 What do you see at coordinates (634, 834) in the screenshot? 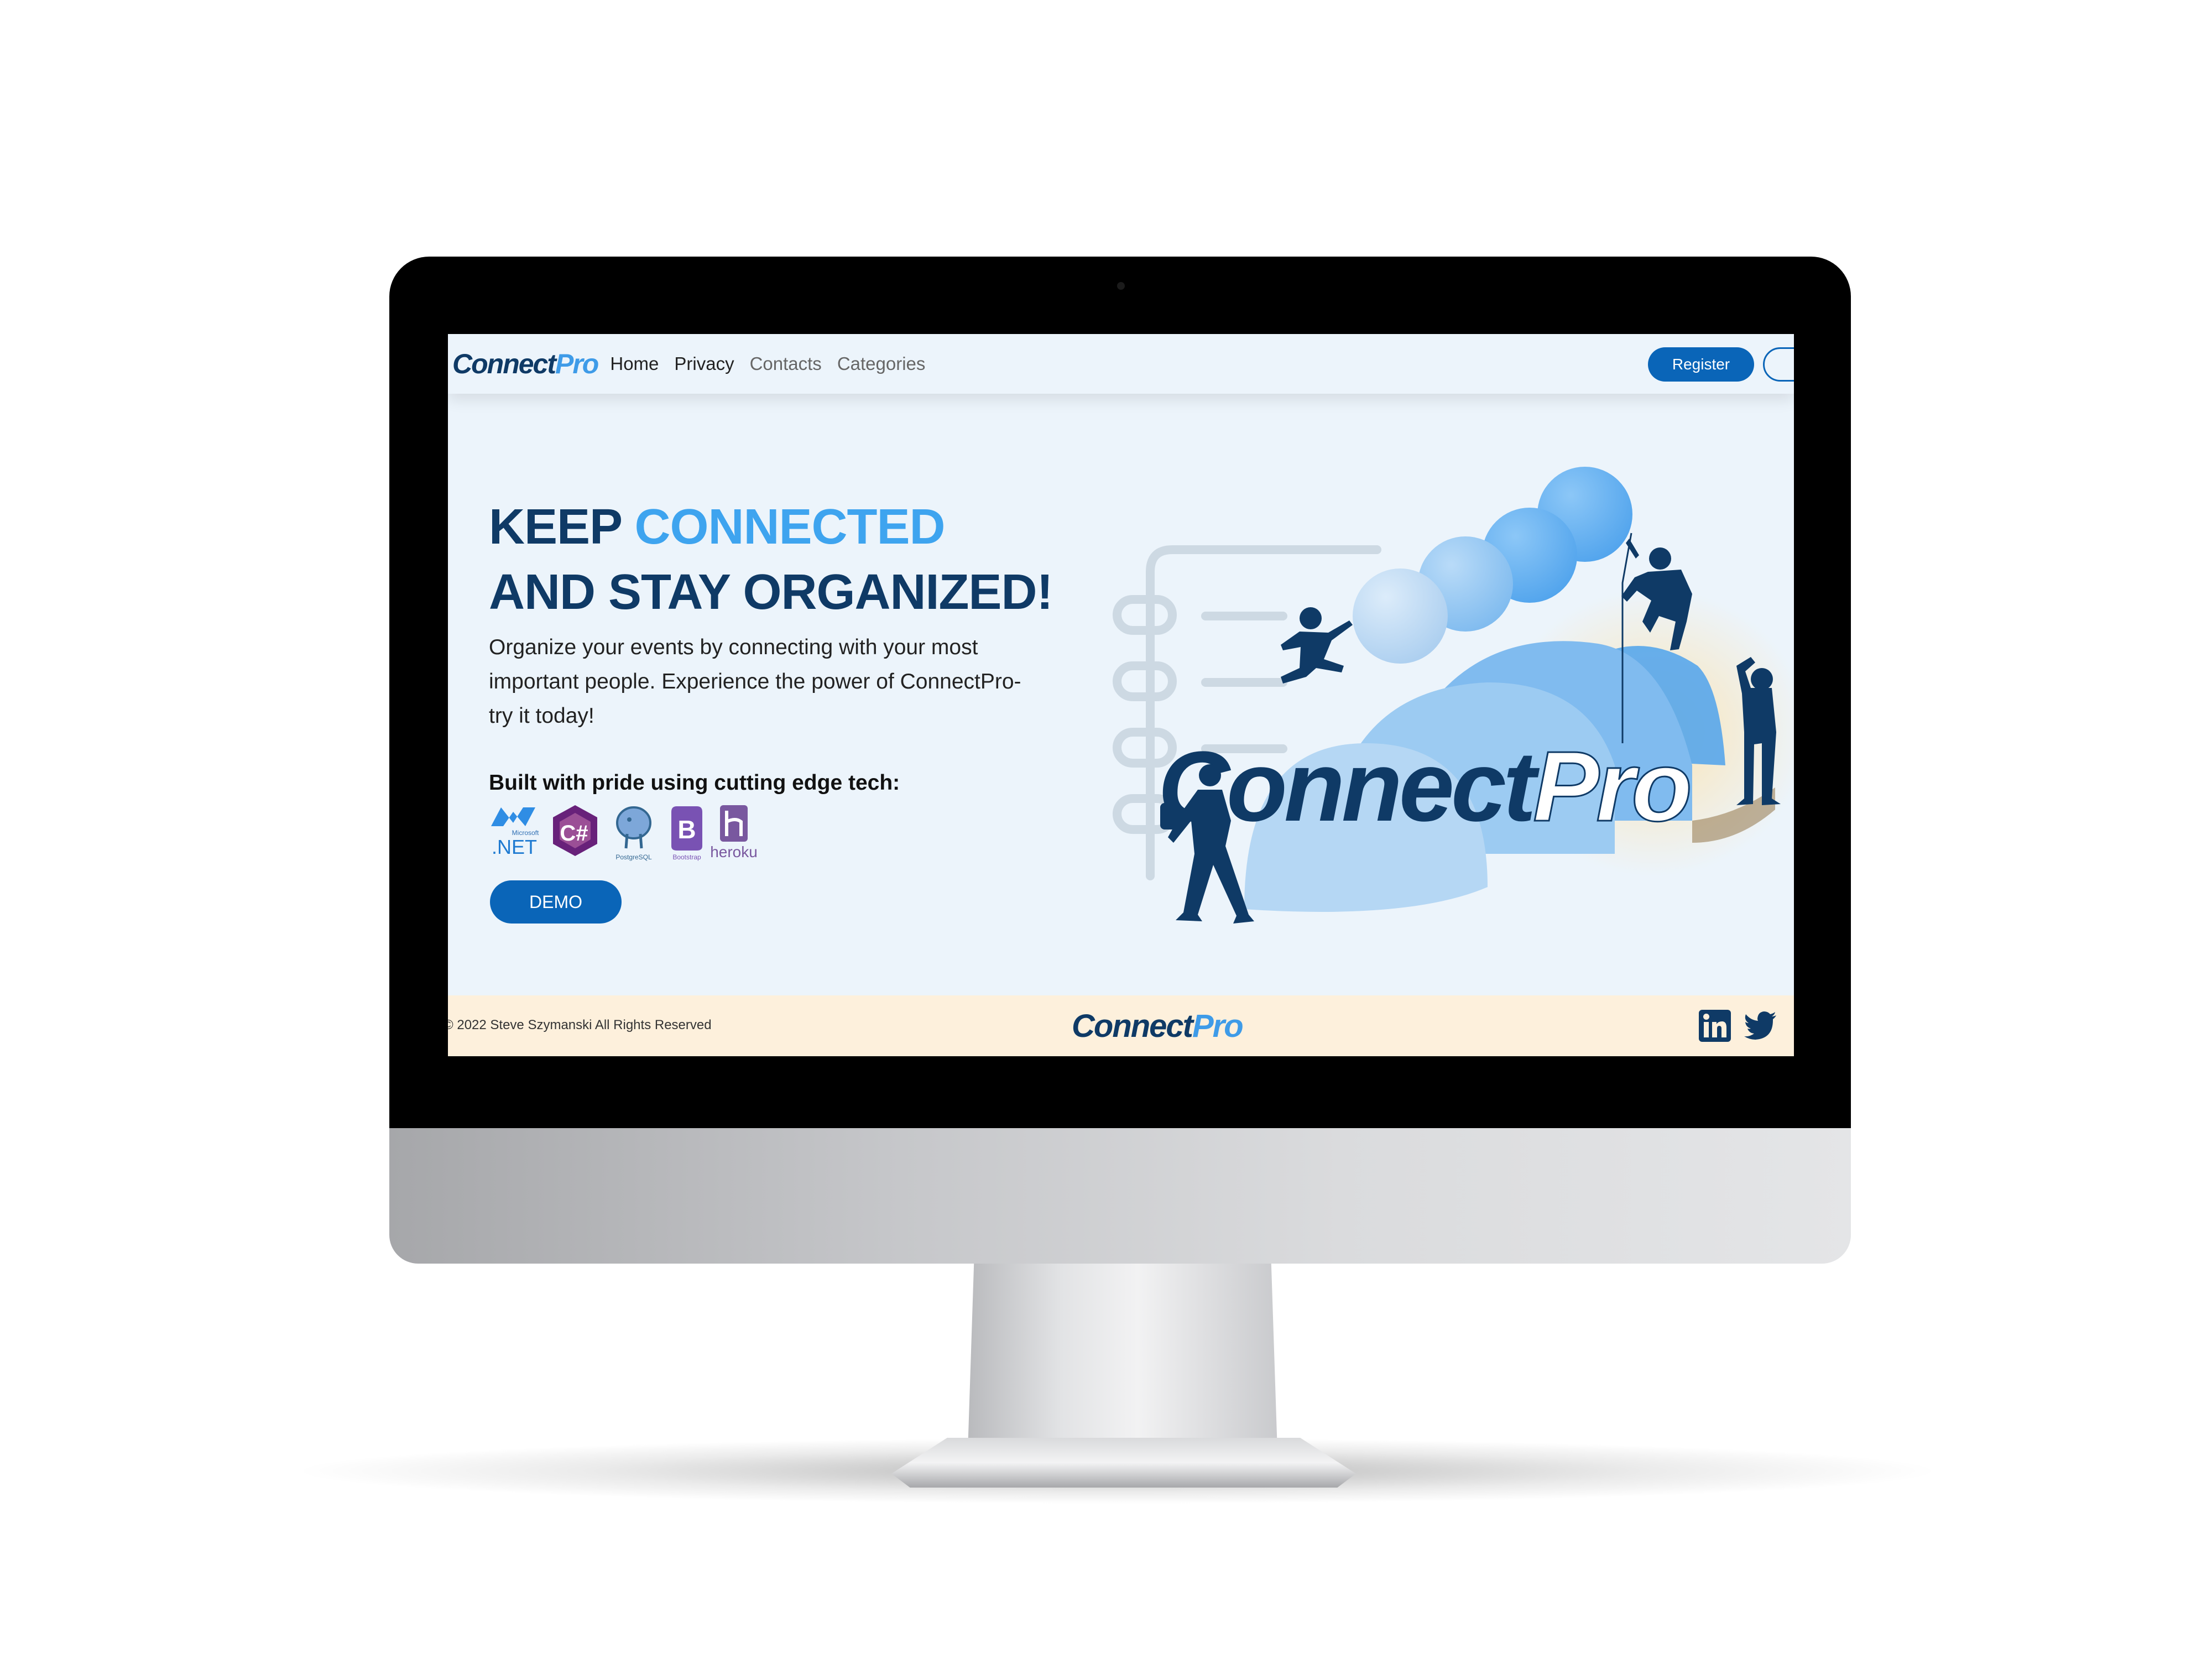
I see `postgresql-icon: PostgreSQL` at bounding box center [634, 834].